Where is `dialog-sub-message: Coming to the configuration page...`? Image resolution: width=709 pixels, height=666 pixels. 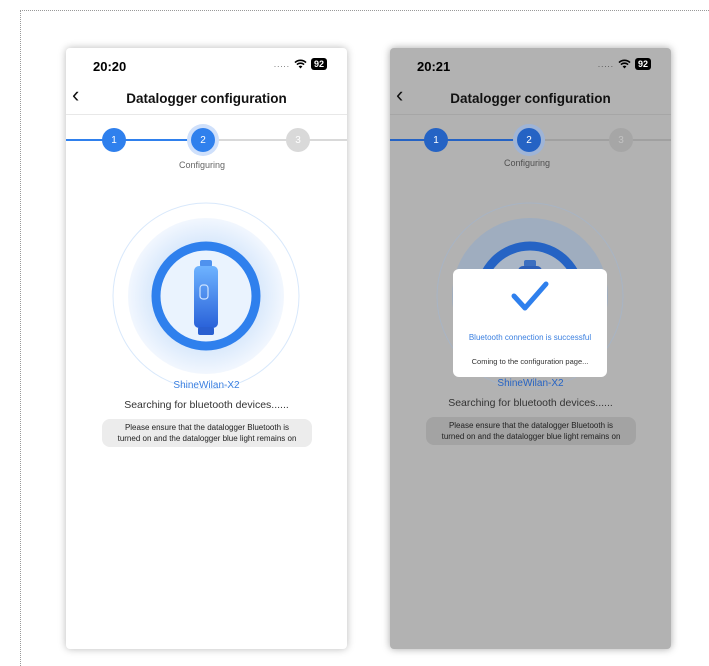 dialog-sub-message: Coming to the configuration page... is located at coordinates (530, 361).